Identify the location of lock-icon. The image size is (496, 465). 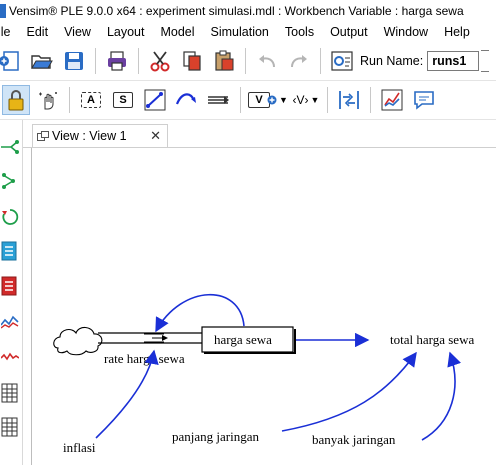
(16, 100).